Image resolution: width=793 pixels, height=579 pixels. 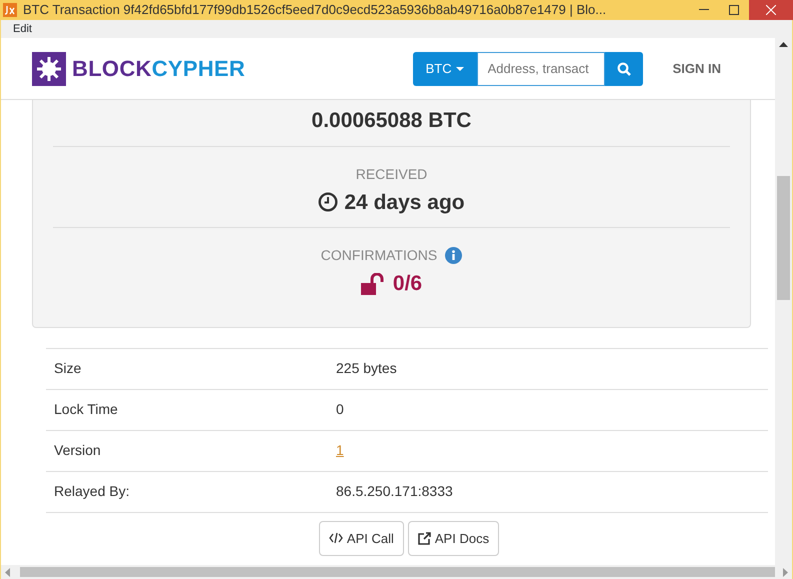 I want to click on close-button, so click(x=771, y=10).